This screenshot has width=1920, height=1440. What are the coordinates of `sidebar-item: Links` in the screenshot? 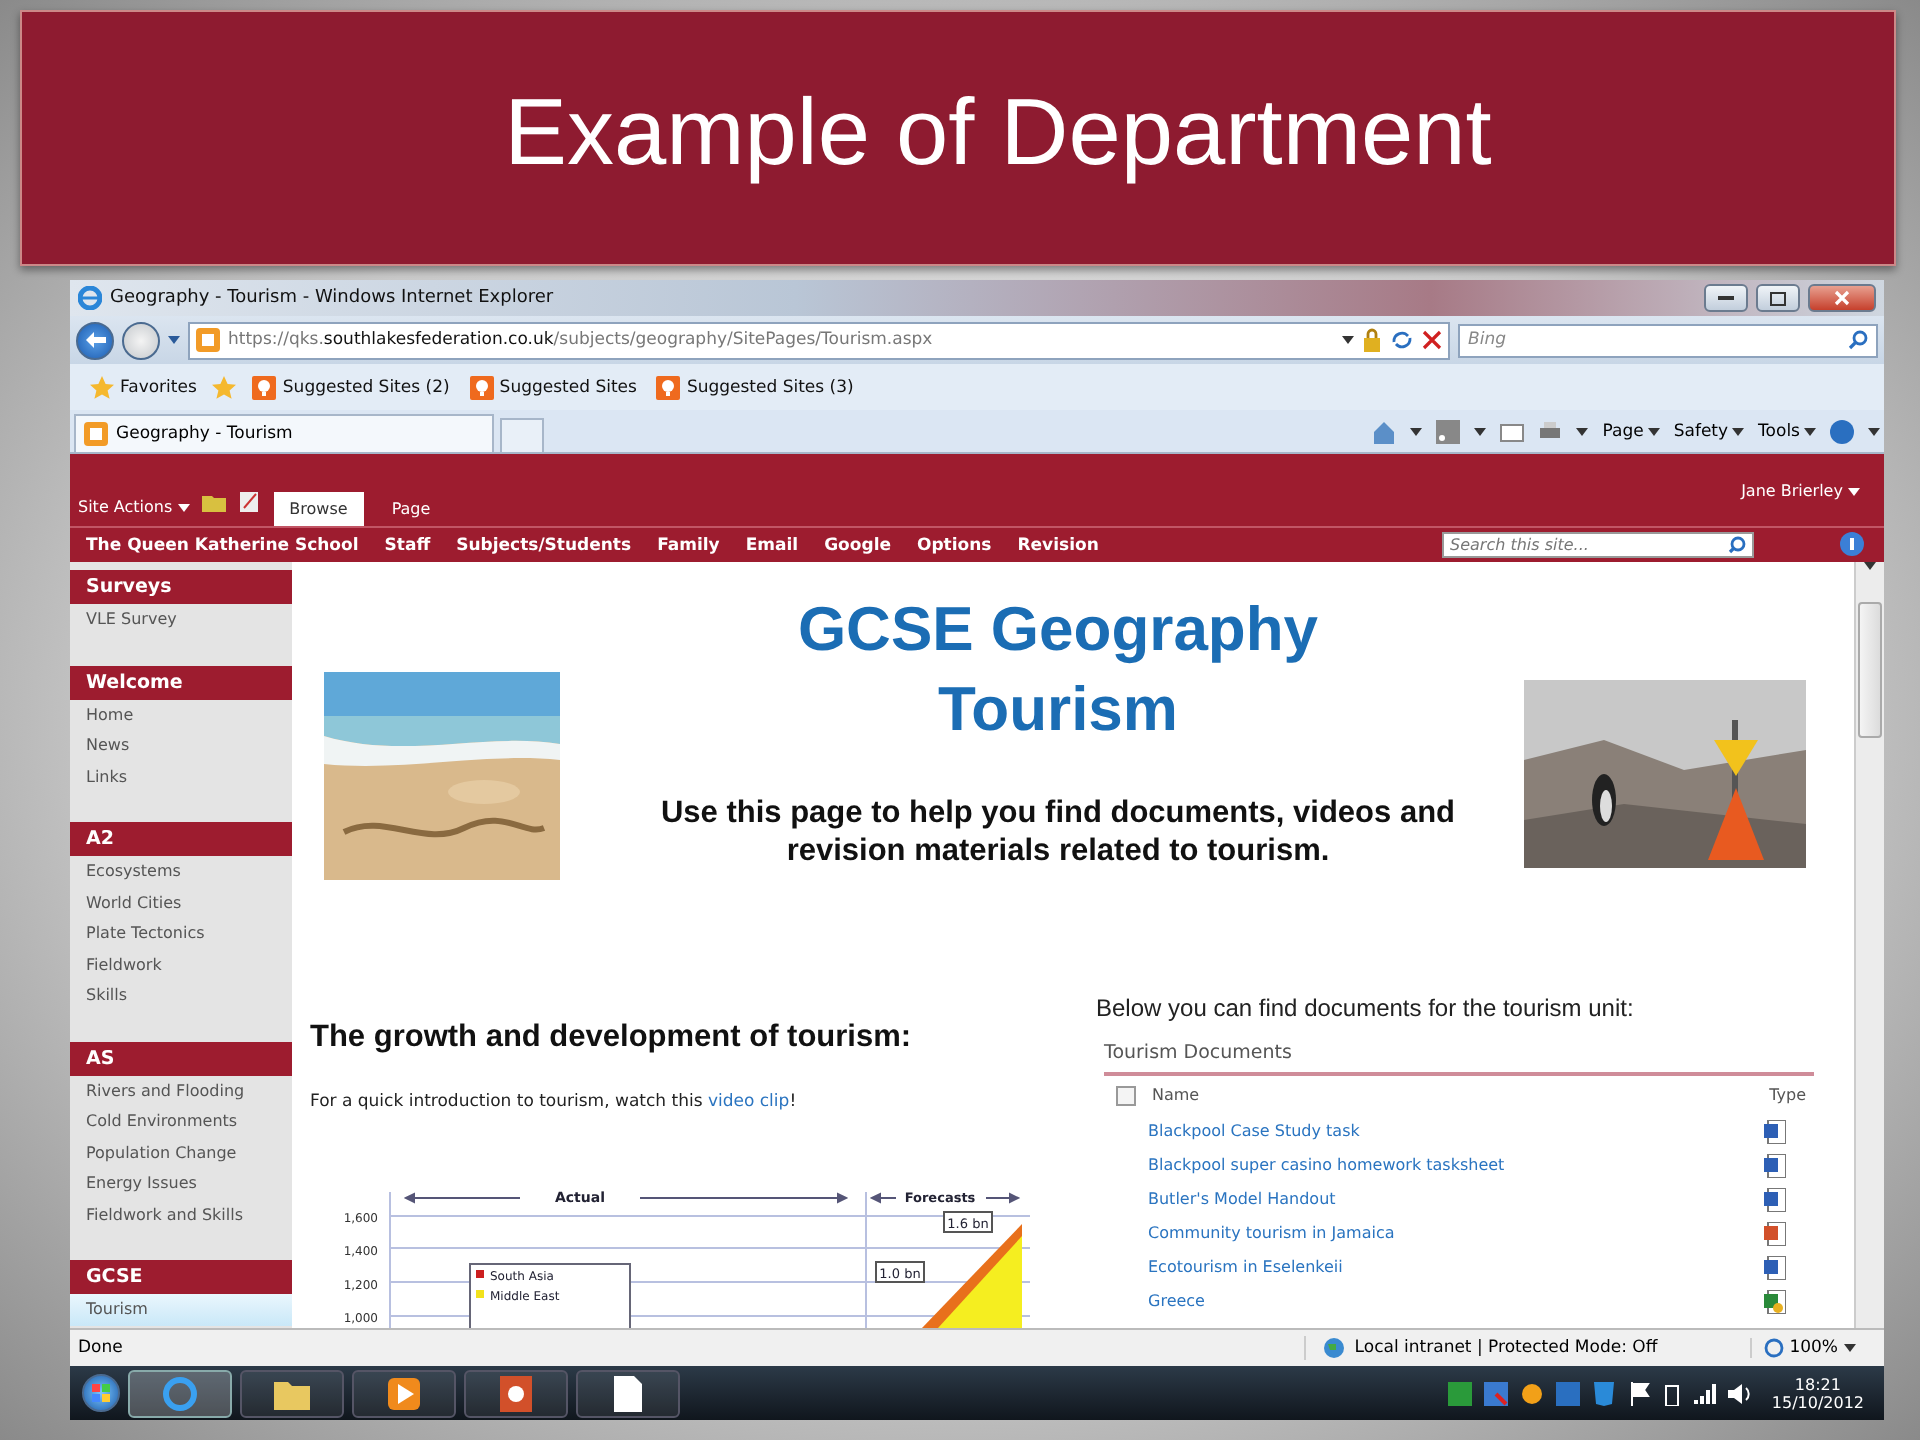 It's located at (181, 776).